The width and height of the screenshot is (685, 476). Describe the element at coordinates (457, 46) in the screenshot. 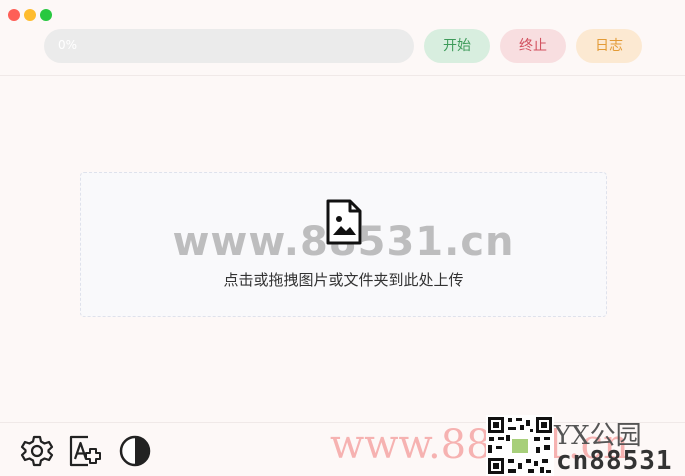

I see `start-button: 开始` at that location.